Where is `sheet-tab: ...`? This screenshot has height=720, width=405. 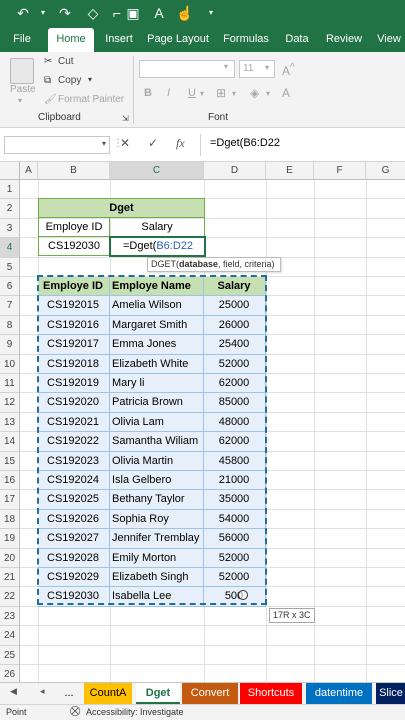
sheet-tab: ... is located at coordinates (69, 693).